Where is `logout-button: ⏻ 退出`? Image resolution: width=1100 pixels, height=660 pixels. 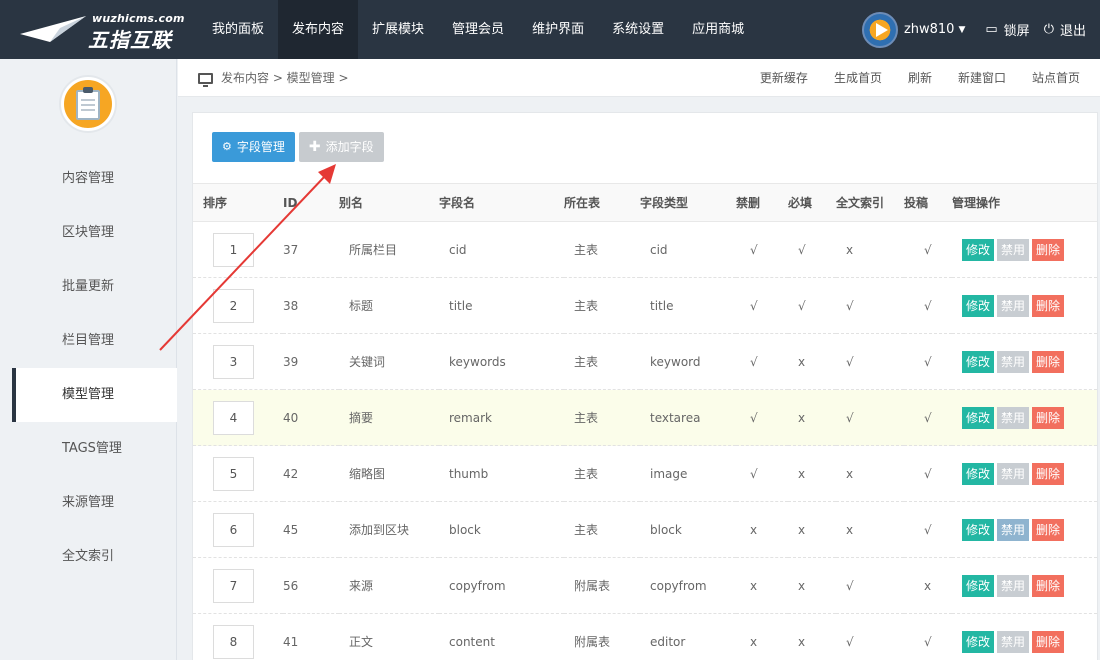 logout-button: ⏻ 退出 is located at coordinates (1065, 29).